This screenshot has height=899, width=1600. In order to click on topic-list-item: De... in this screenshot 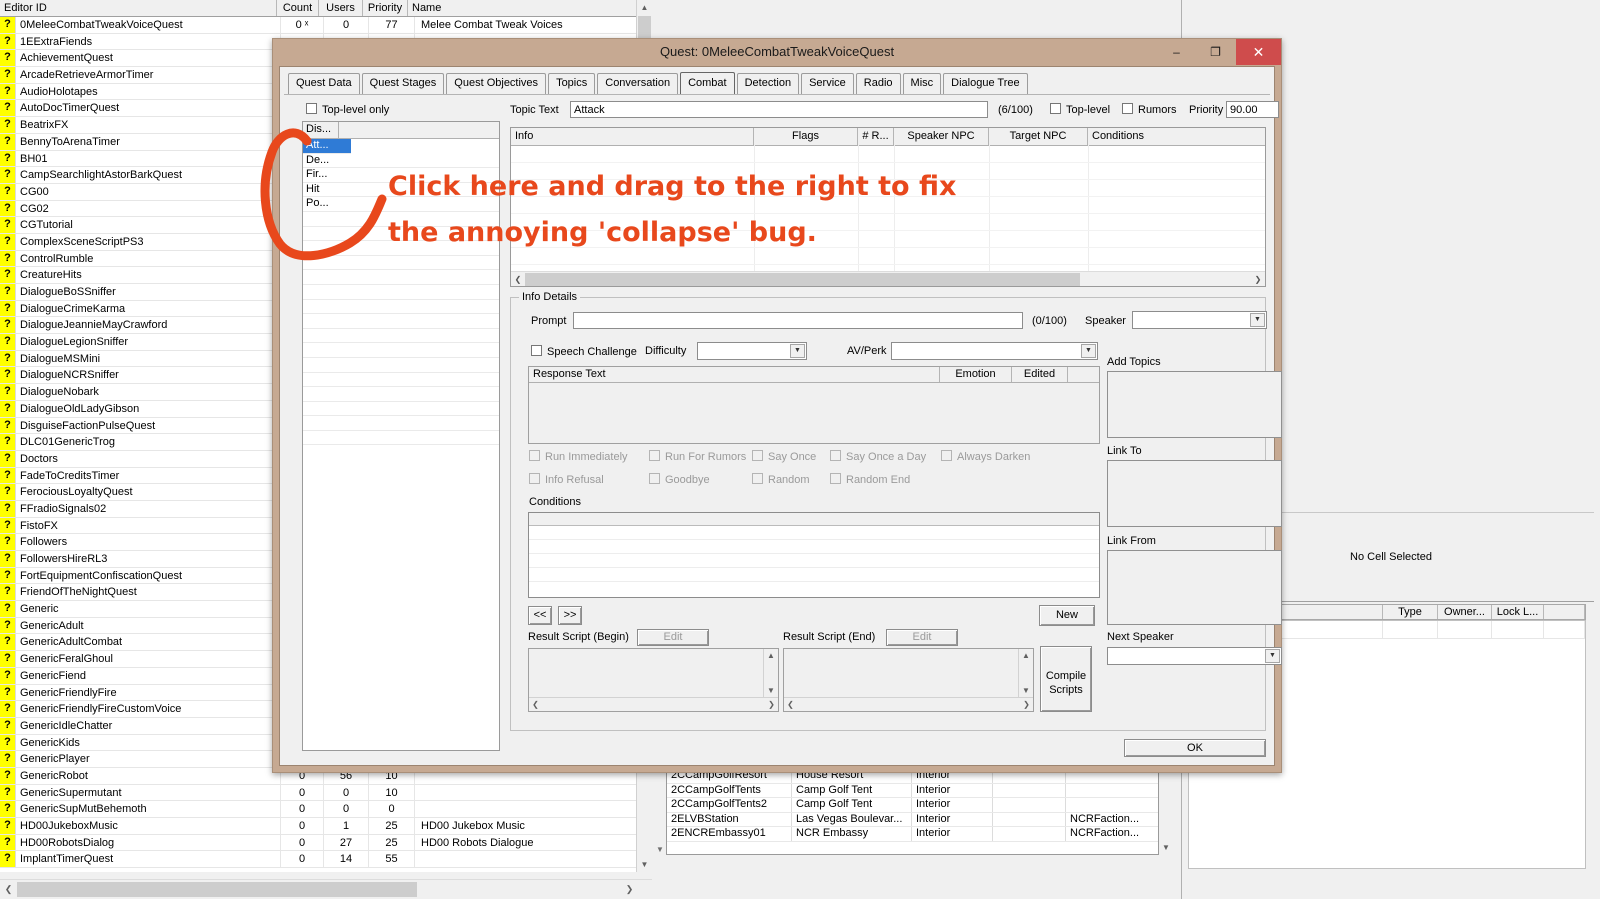, I will do `click(401, 161)`.